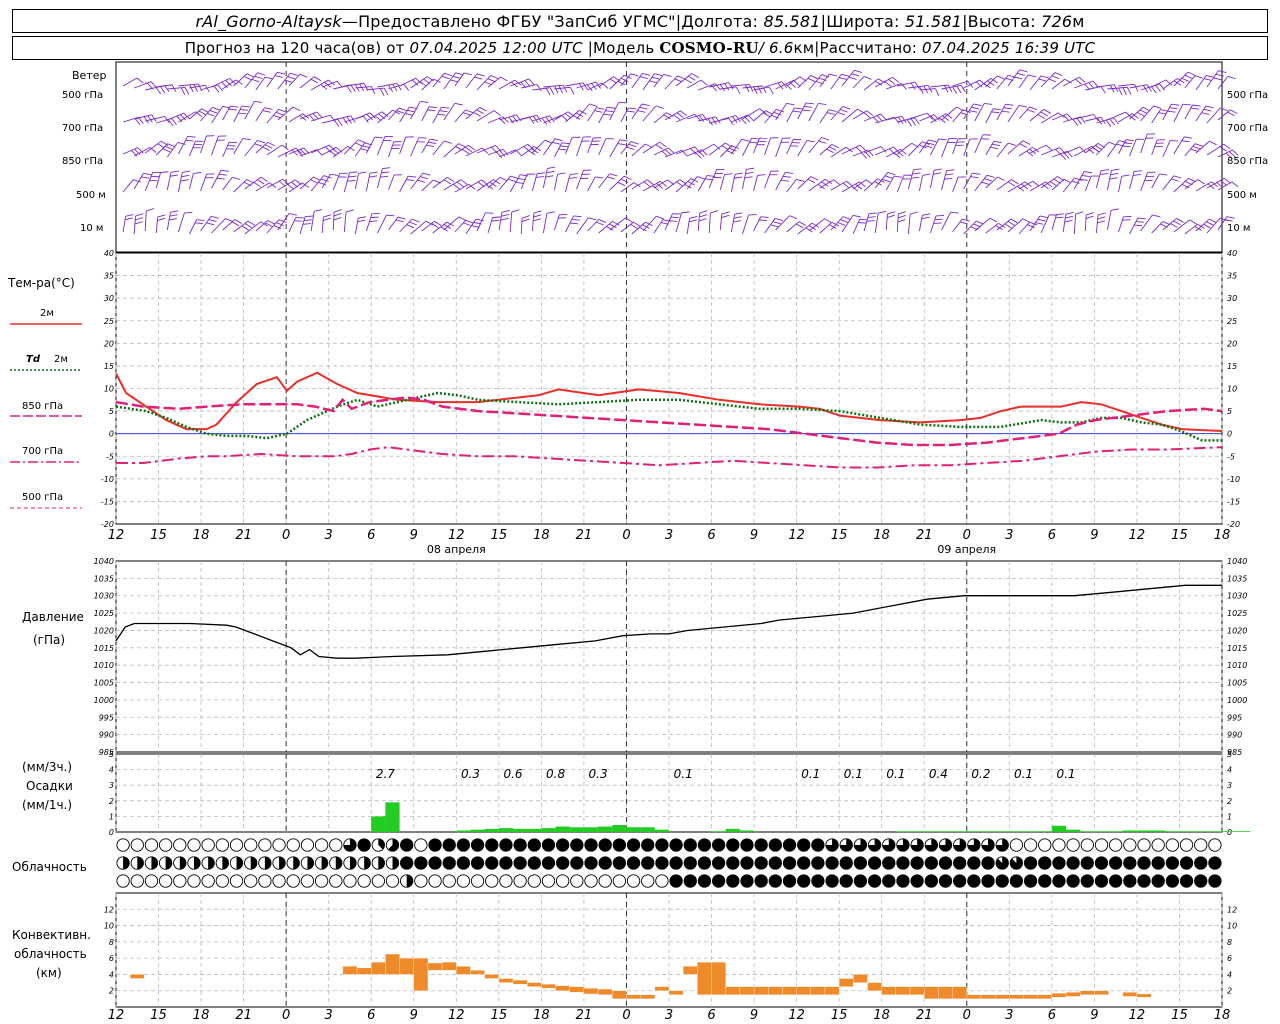  I want to click on wind-level-label: 500 м, so click(91, 195).